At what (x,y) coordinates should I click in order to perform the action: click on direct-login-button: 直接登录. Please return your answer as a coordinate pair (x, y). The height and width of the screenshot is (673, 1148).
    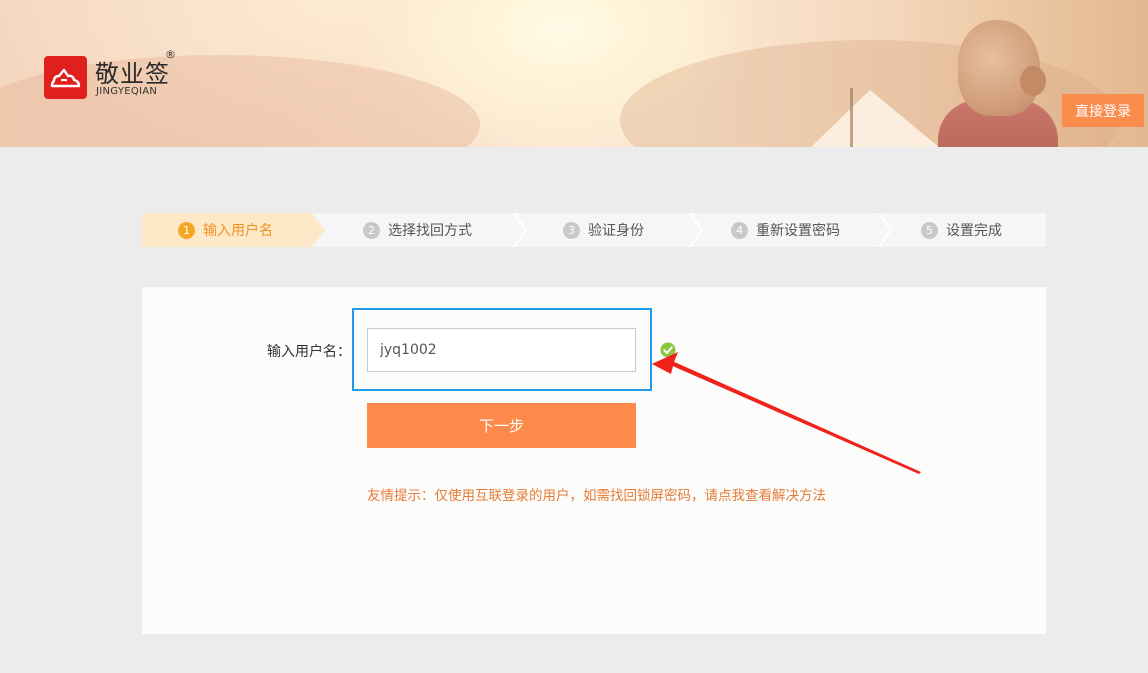
    Looking at the image, I should click on (1103, 110).